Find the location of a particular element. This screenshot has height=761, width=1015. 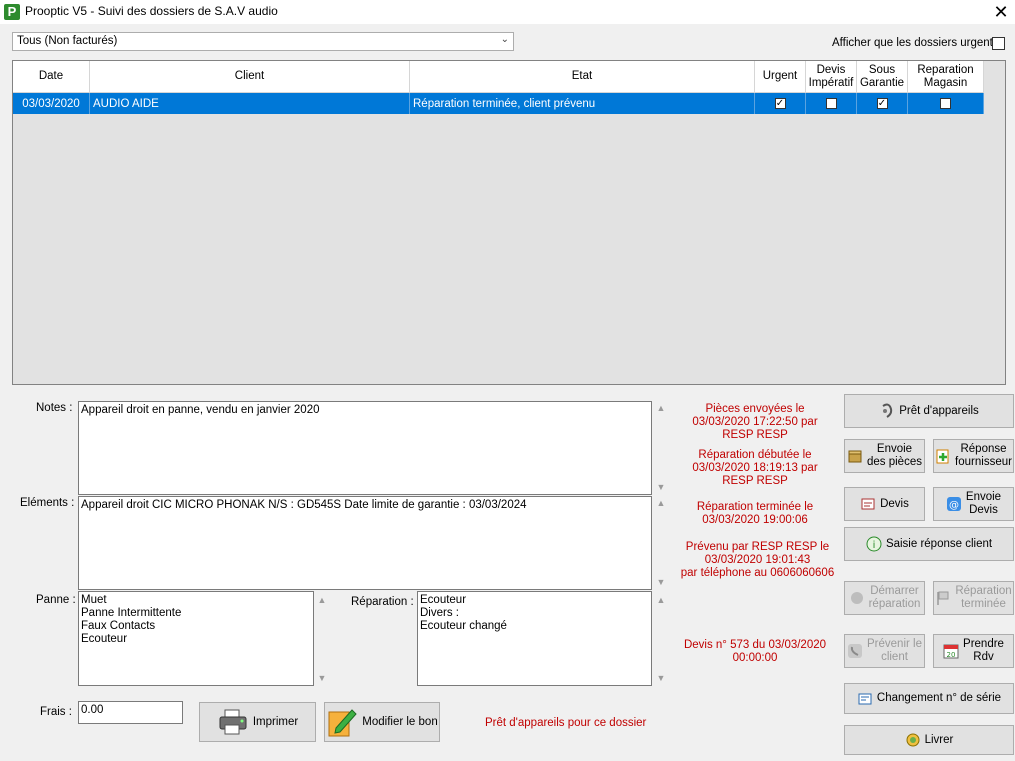

frais-label: Frais : is located at coordinates (56, 712).